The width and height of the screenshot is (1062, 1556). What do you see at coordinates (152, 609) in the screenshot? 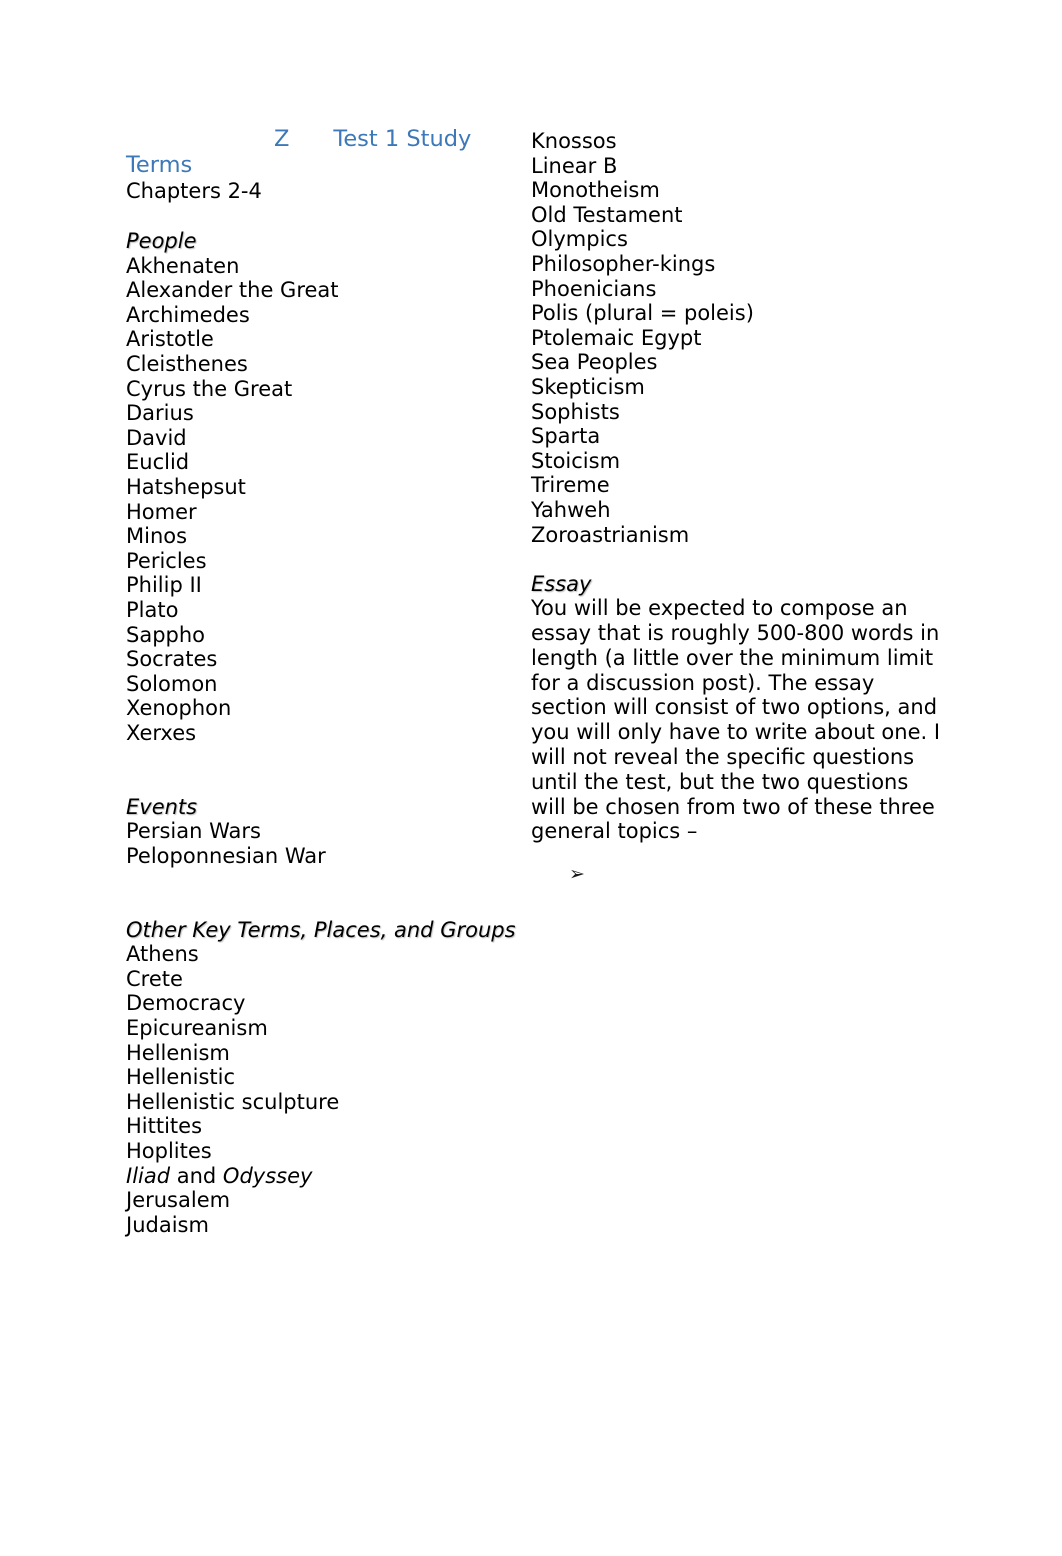
I see `term-item: Plato` at bounding box center [152, 609].